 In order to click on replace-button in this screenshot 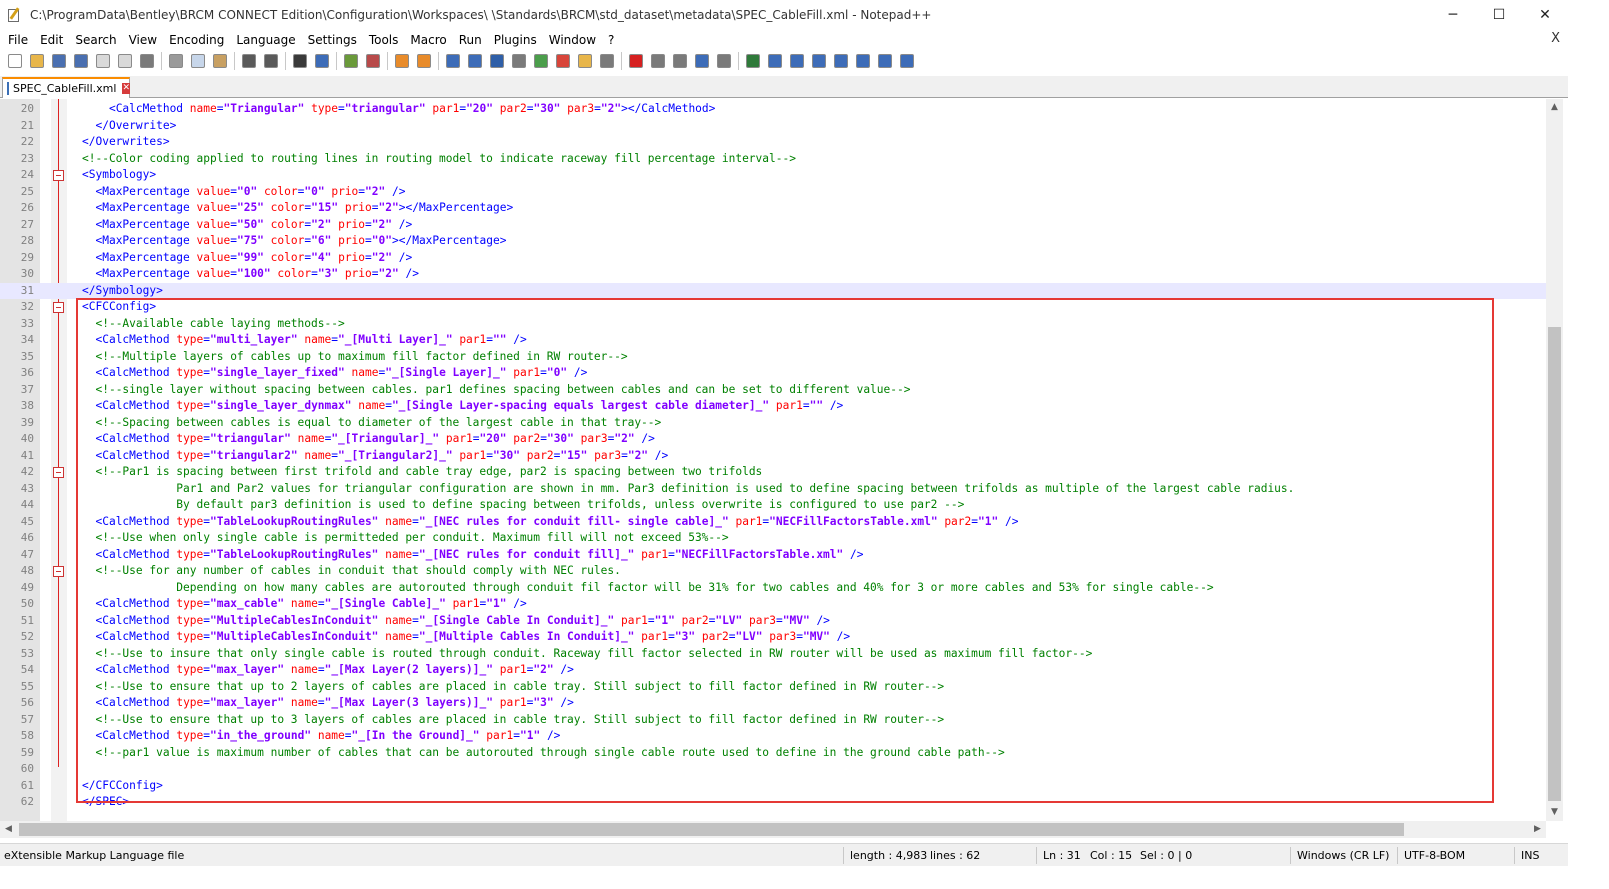, I will do `click(322, 61)`.